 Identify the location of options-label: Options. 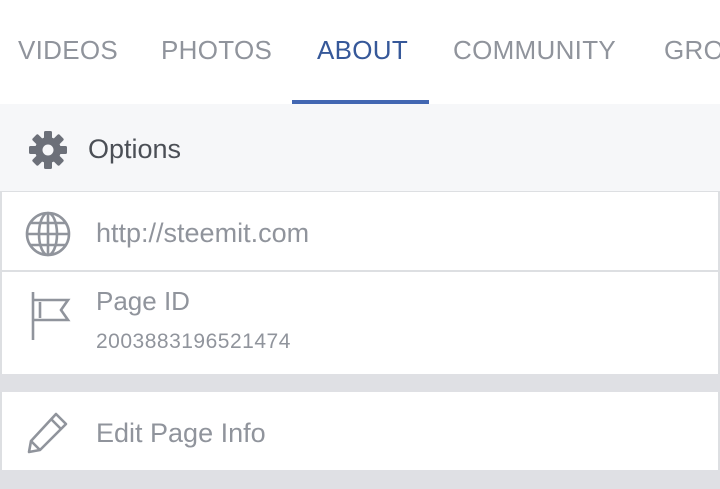
(135, 149).